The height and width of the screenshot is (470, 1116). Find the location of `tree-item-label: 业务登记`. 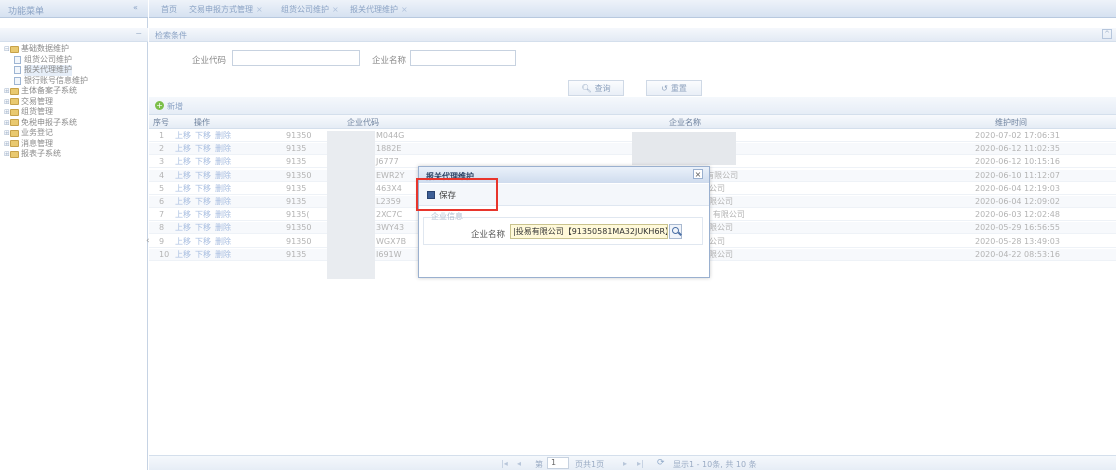

tree-item-label: 业务登记 is located at coordinates (37, 132).